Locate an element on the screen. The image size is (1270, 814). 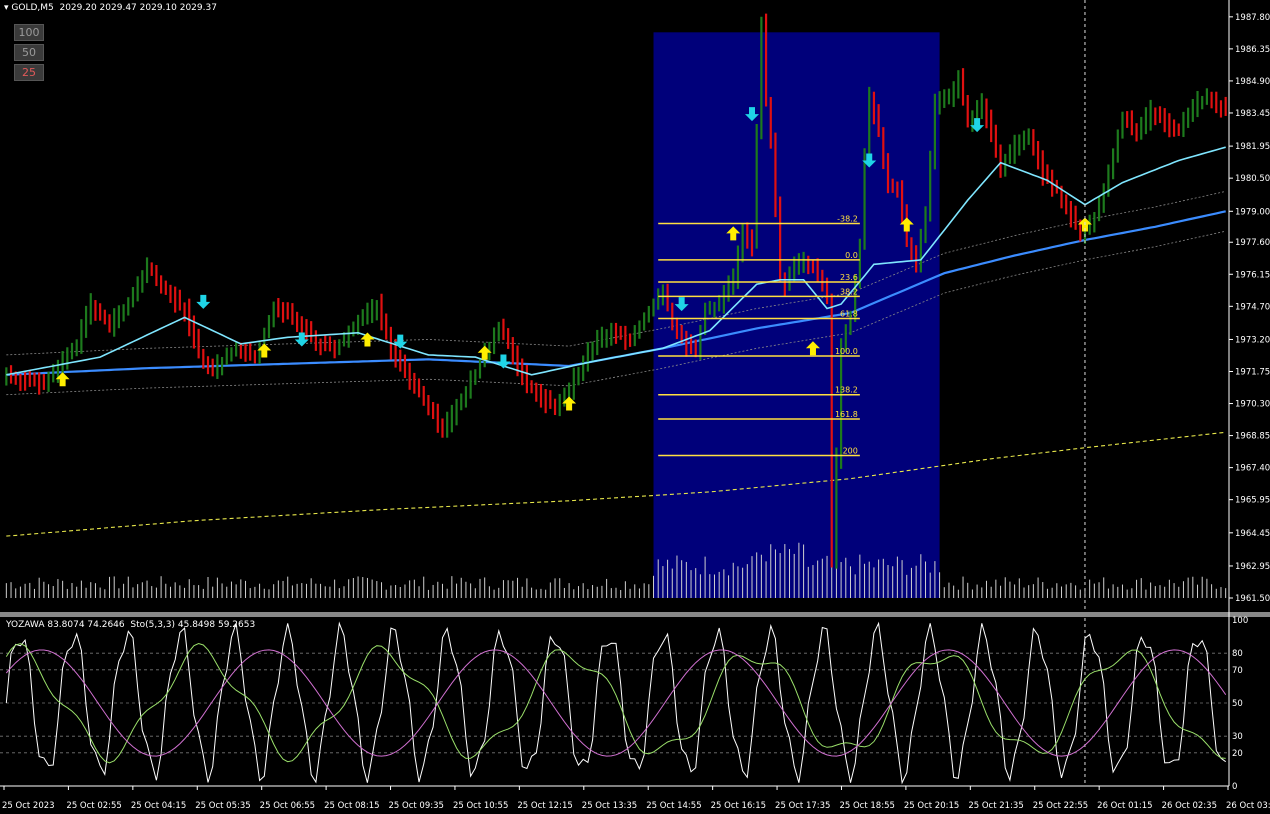
time-tick-label: 25 Oct 04:15 is located at coordinates (158, 806).